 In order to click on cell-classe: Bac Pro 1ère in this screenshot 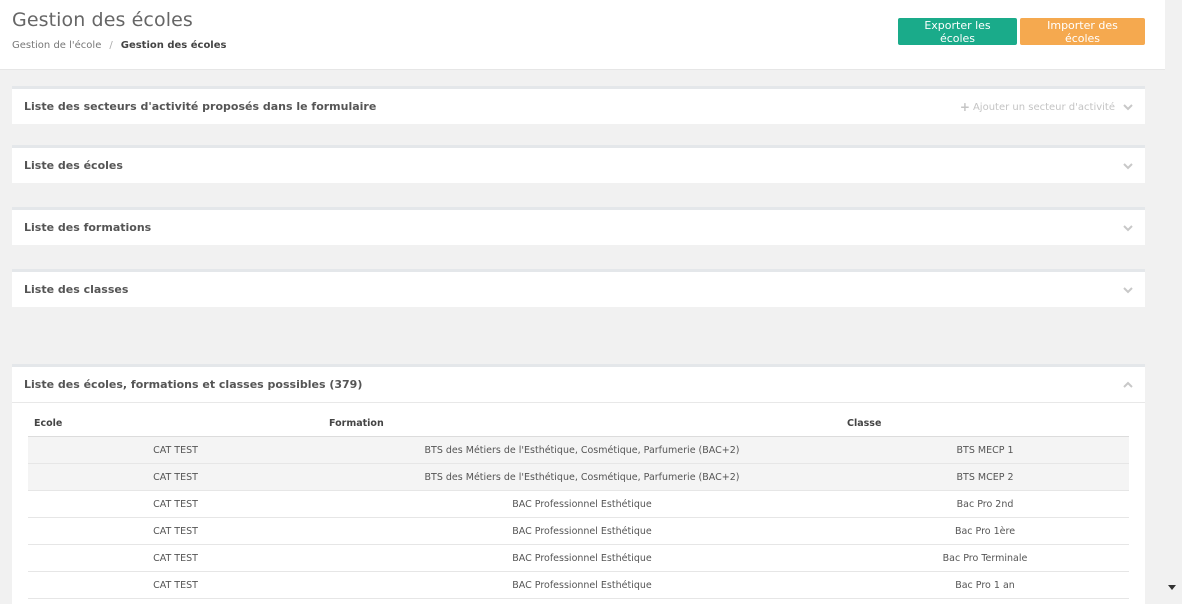, I will do `click(985, 531)`.